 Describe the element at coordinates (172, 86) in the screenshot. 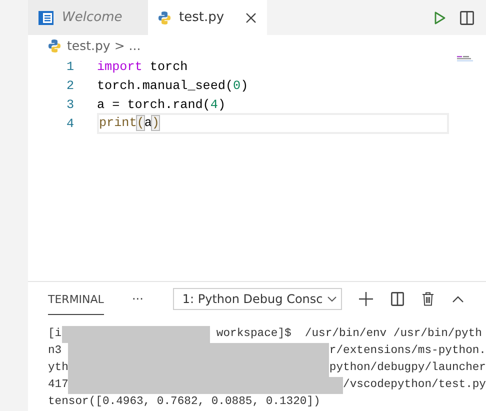

I see `code-line: torch.manual_seed(0)` at that location.